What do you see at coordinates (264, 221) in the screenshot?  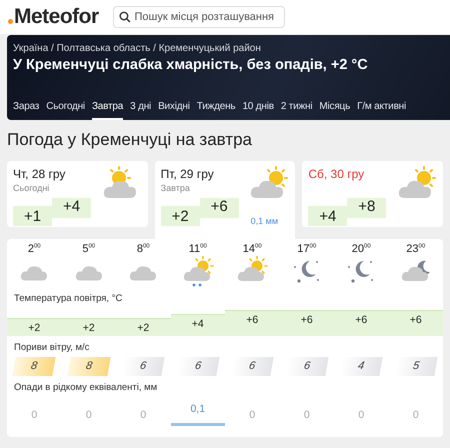 I see `precipitation-amount: 0,1 мм` at bounding box center [264, 221].